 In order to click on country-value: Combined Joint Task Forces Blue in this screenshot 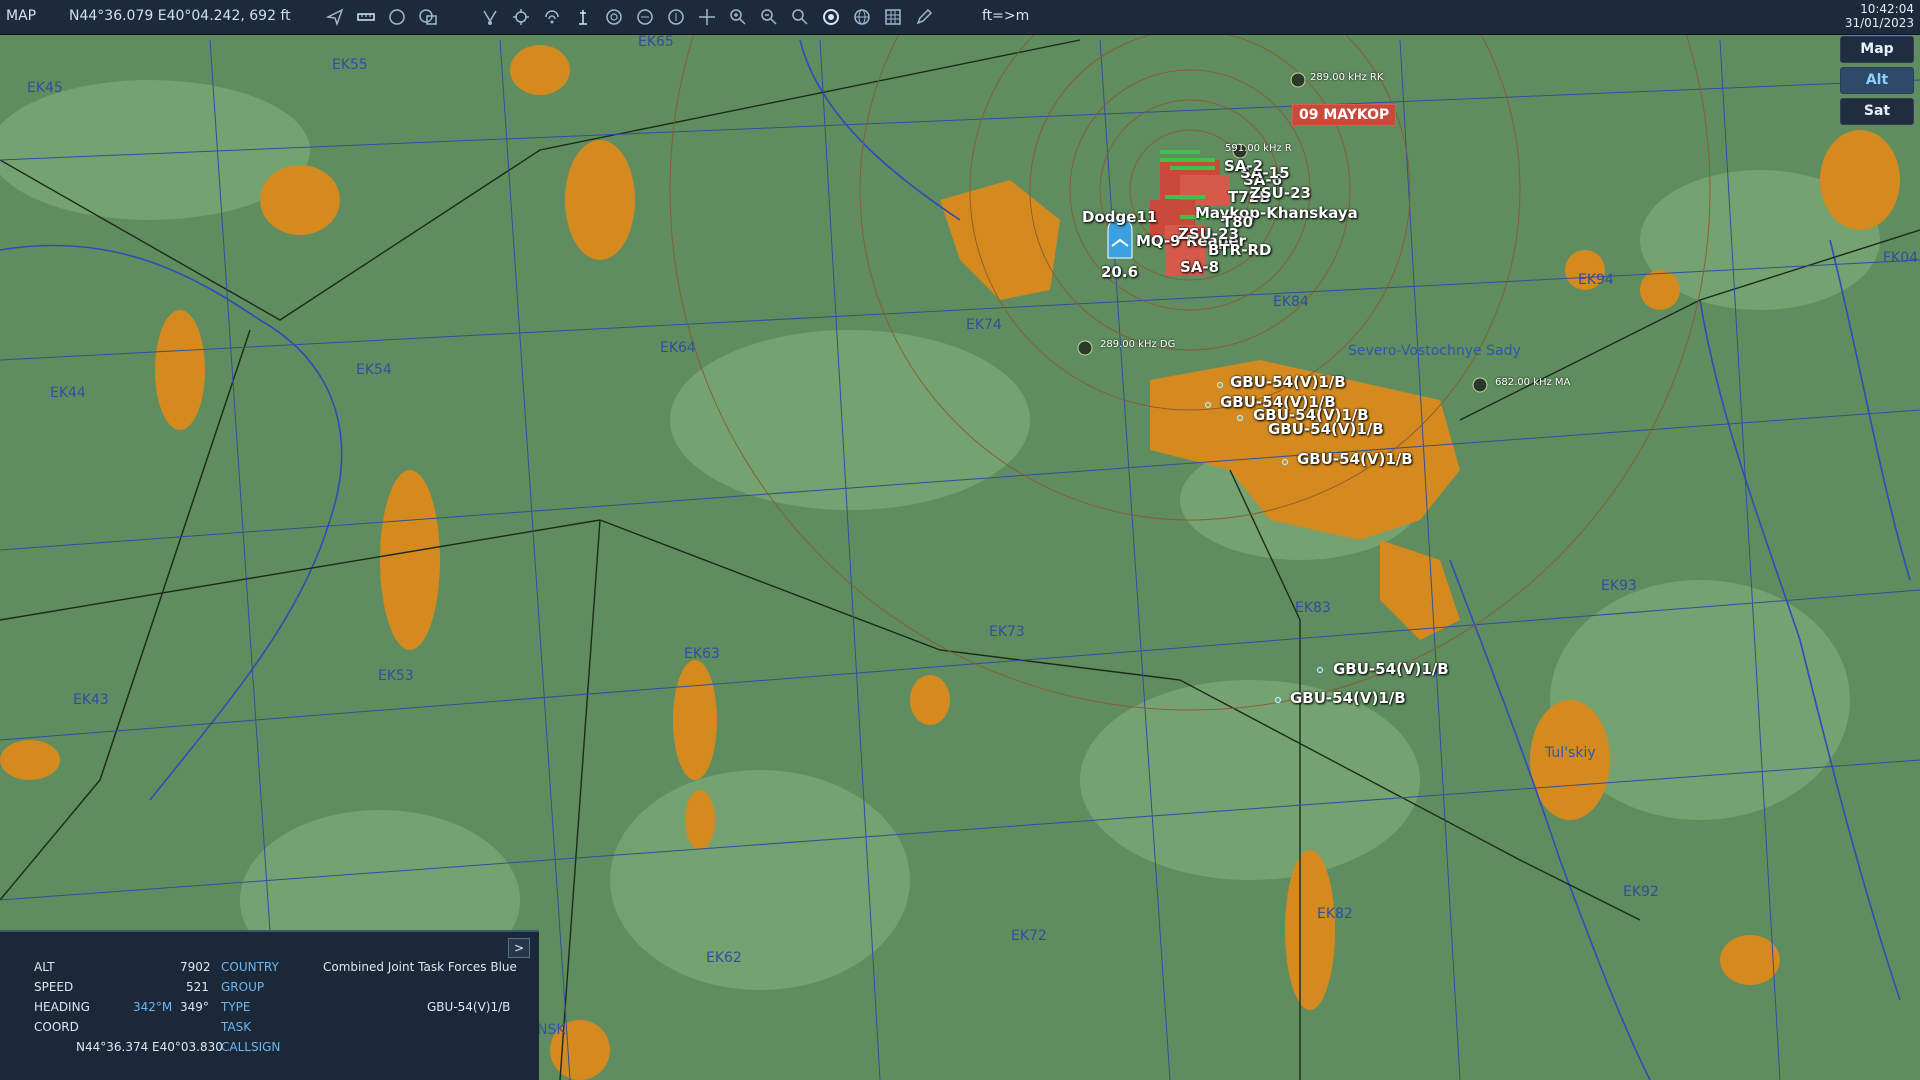, I will do `click(420, 967)`.